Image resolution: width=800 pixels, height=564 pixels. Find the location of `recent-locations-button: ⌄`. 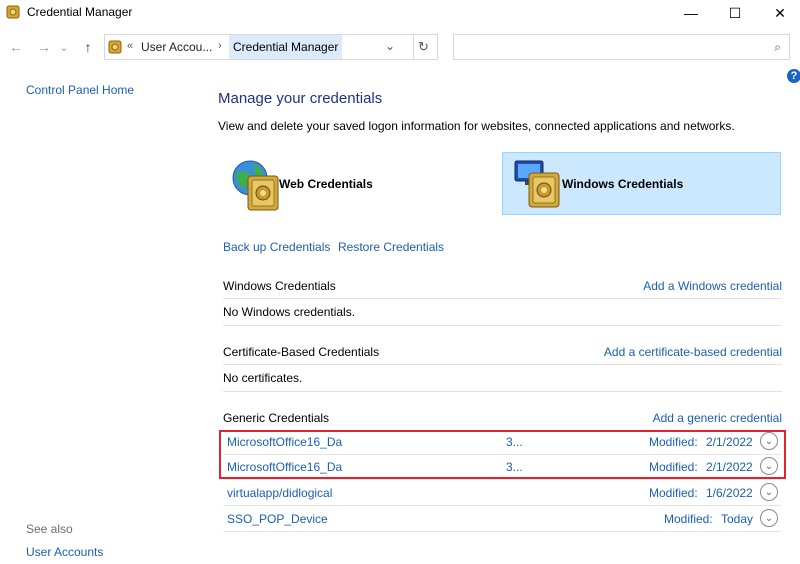

recent-locations-button: ⌄ is located at coordinates (64, 47).